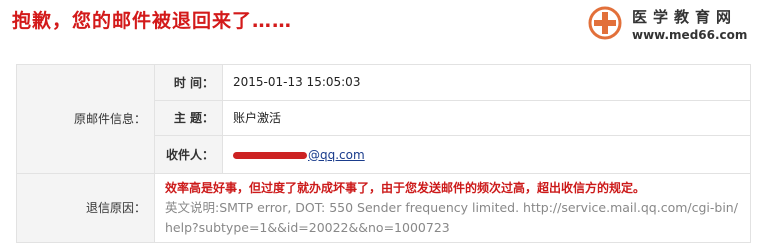  What do you see at coordinates (486, 154) in the screenshot?
I see `recipient-cell: @qq.com` at bounding box center [486, 154].